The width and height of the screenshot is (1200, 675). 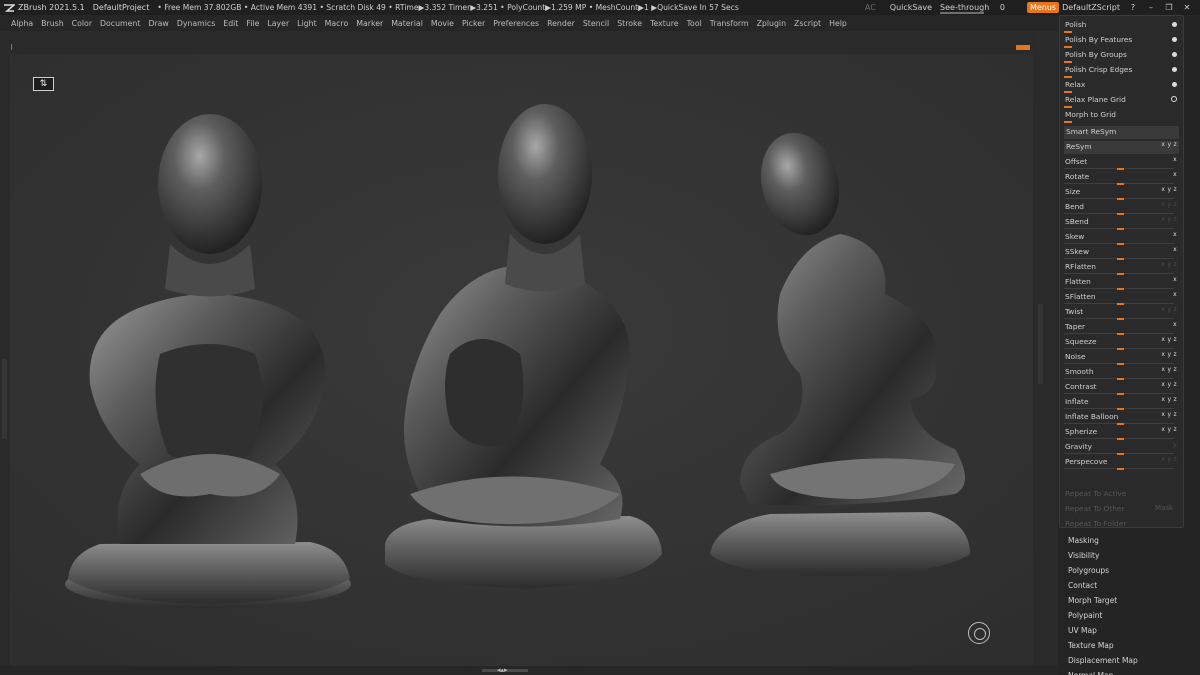 What do you see at coordinates (1082, 630) in the screenshot?
I see `subpalette-uv-map: UV Map` at bounding box center [1082, 630].